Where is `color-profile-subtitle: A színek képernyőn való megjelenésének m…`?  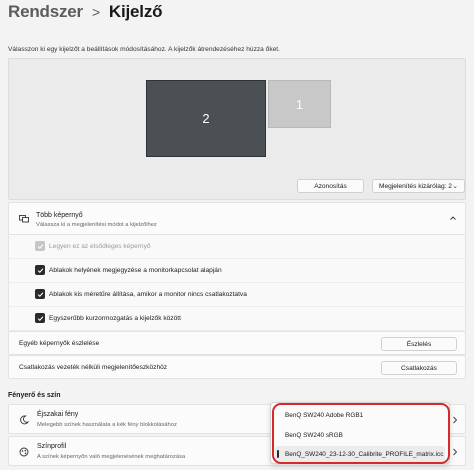
color-profile-subtitle: A színek képernyőn való megjelenésének m… is located at coordinates (111, 457).